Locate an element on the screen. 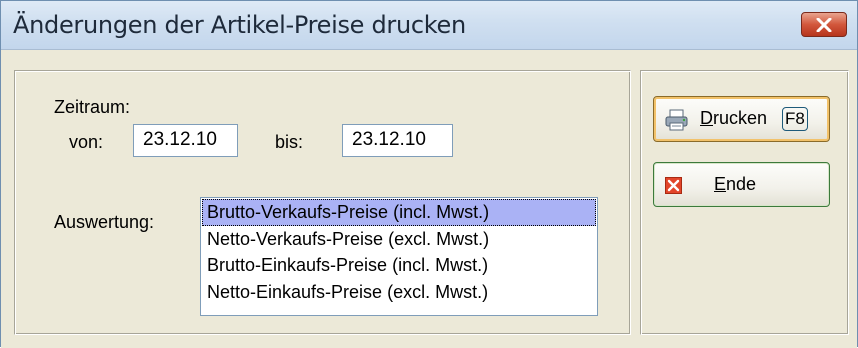 The width and height of the screenshot is (858, 348). close-button is located at coordinates (824, 24).